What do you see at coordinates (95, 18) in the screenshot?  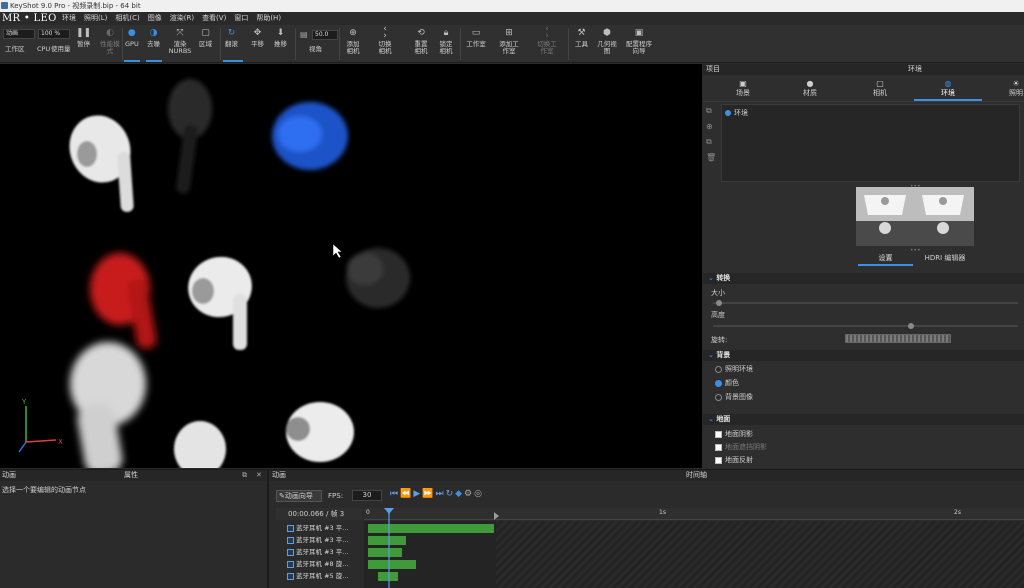 I see `menu-lighting: 照明(L)` at bounding box center [95, 18].